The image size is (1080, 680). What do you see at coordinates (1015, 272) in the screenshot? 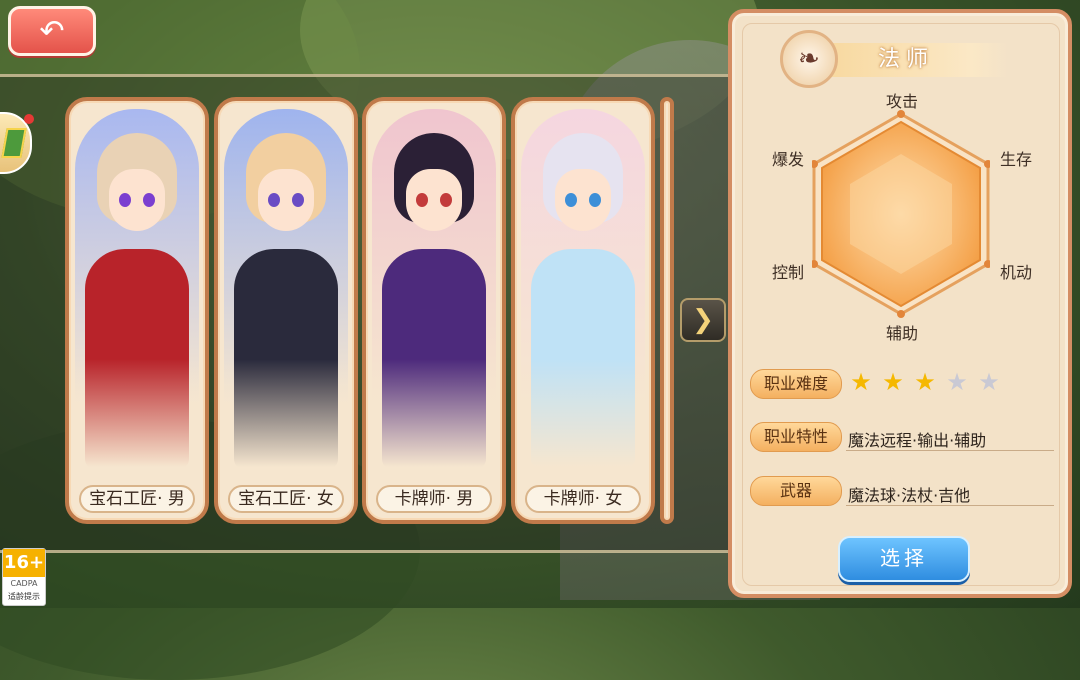
I see `radar-label-mobility: 机动` at bounding box center [1015, 272].